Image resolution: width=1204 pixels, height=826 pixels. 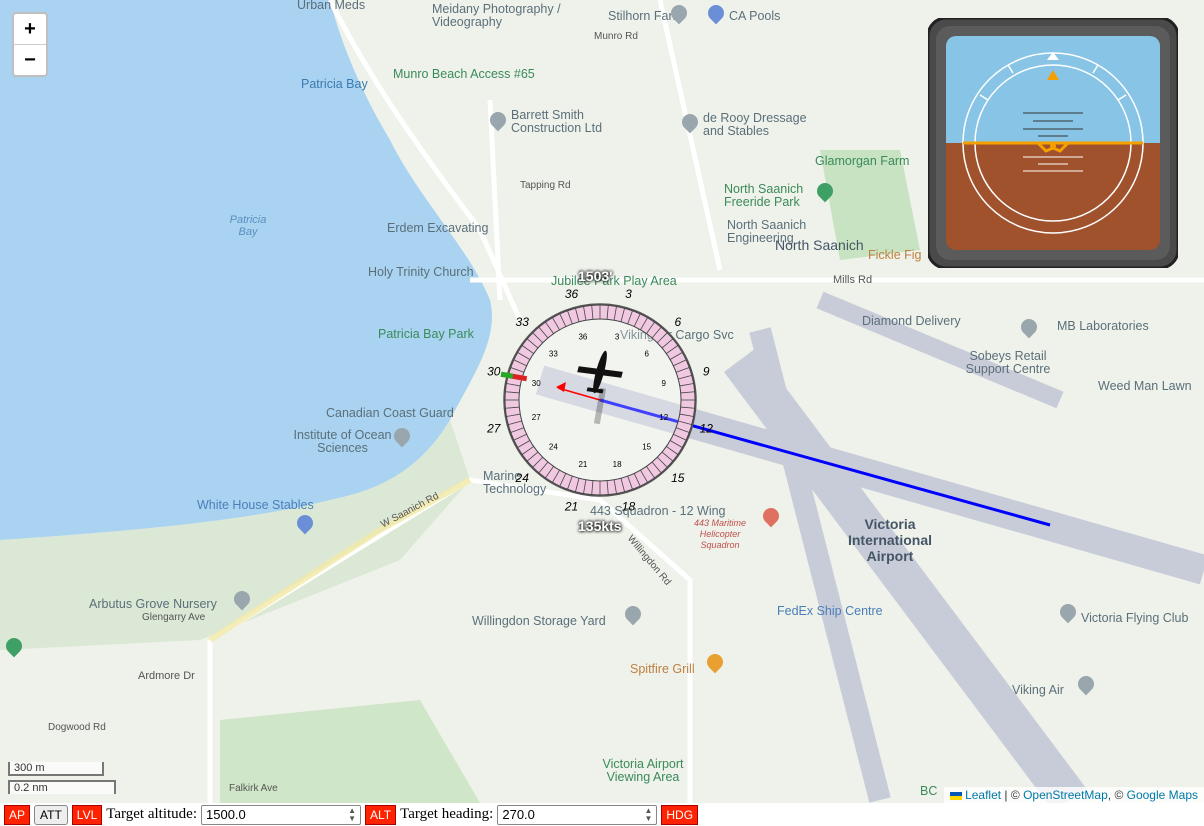 I want to click on compass-outer-label: 3, so click(x=628, y=294).